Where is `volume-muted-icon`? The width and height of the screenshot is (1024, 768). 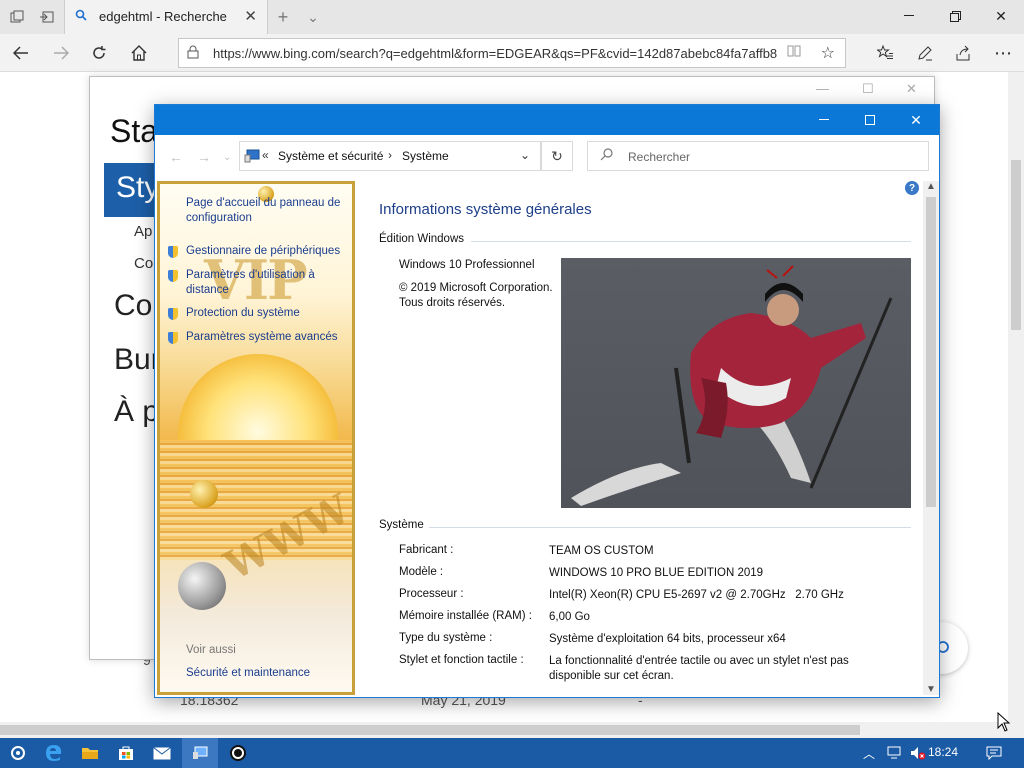
volume-muted-icon is located at coordinates (918, 753).